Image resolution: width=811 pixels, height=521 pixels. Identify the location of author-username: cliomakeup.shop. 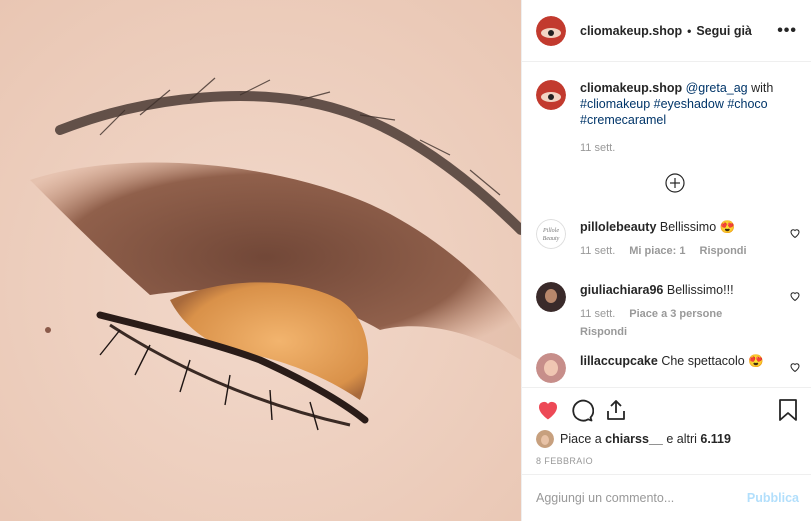
(631, 31).